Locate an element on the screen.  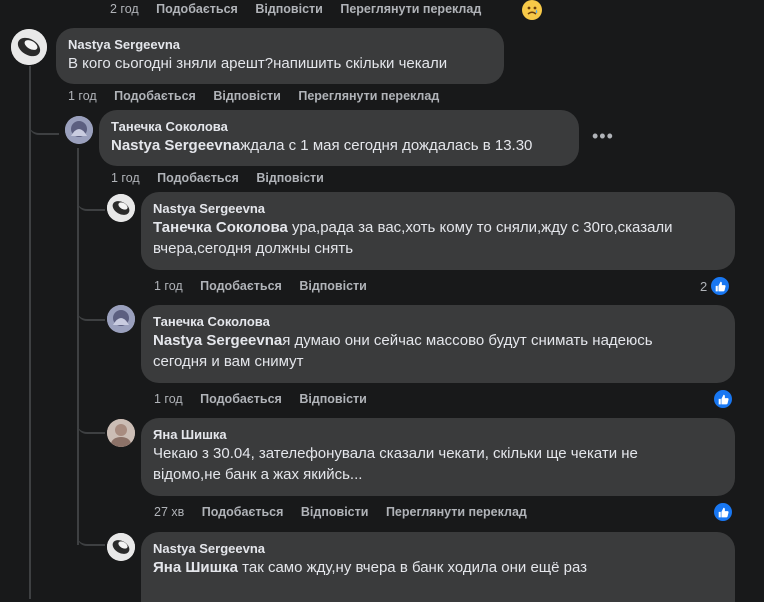
comment-text: сегодня и вам снимут is located at coordinates (228, 361).